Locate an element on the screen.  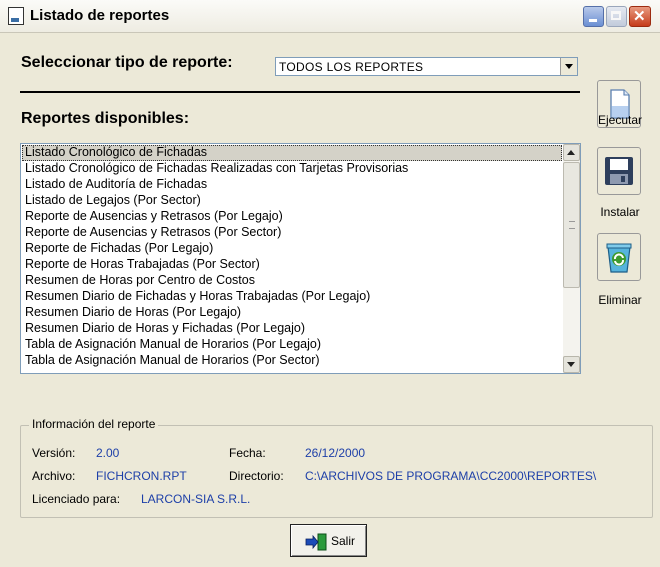
directory-value: C:\ARCHIVOS DE PROGRAMA\CC2000\REPORTES\ is located at coordinates (451, 476).